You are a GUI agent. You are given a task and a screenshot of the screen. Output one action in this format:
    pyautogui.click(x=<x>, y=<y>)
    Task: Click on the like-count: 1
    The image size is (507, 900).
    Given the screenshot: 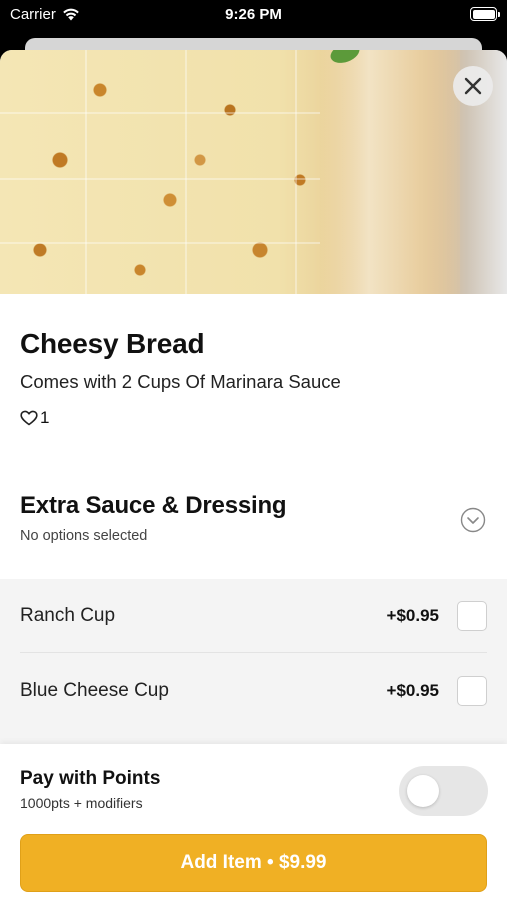 What is the action you would take?
    pyautogui.click(x=45, y=417)
    